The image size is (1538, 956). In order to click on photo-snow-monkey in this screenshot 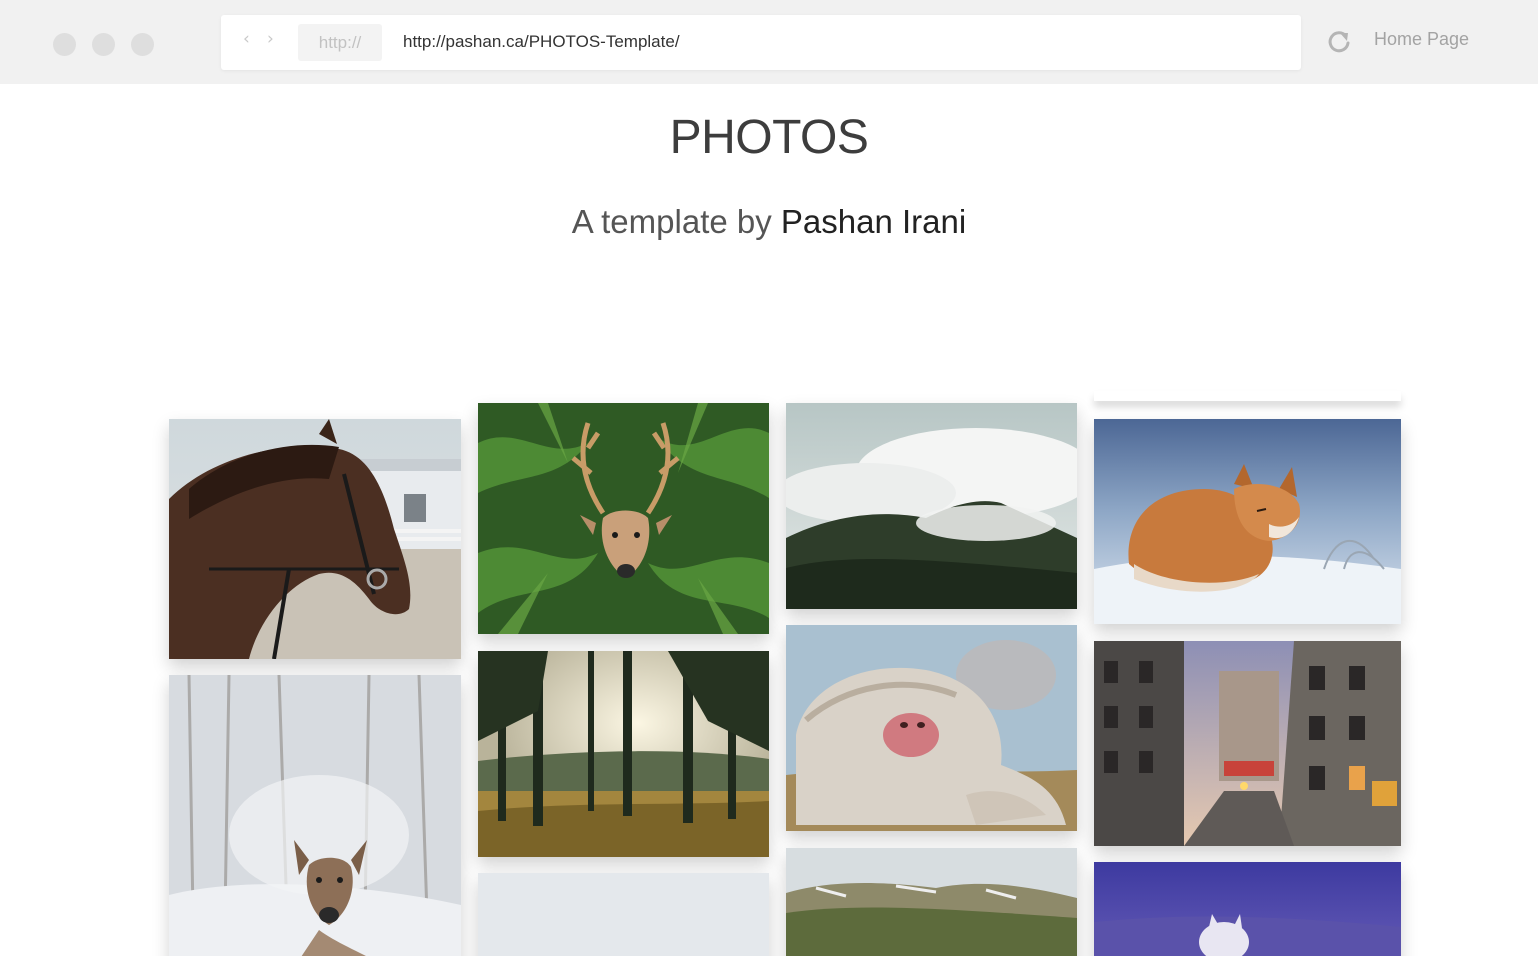, I will do `click(931, 728)`.